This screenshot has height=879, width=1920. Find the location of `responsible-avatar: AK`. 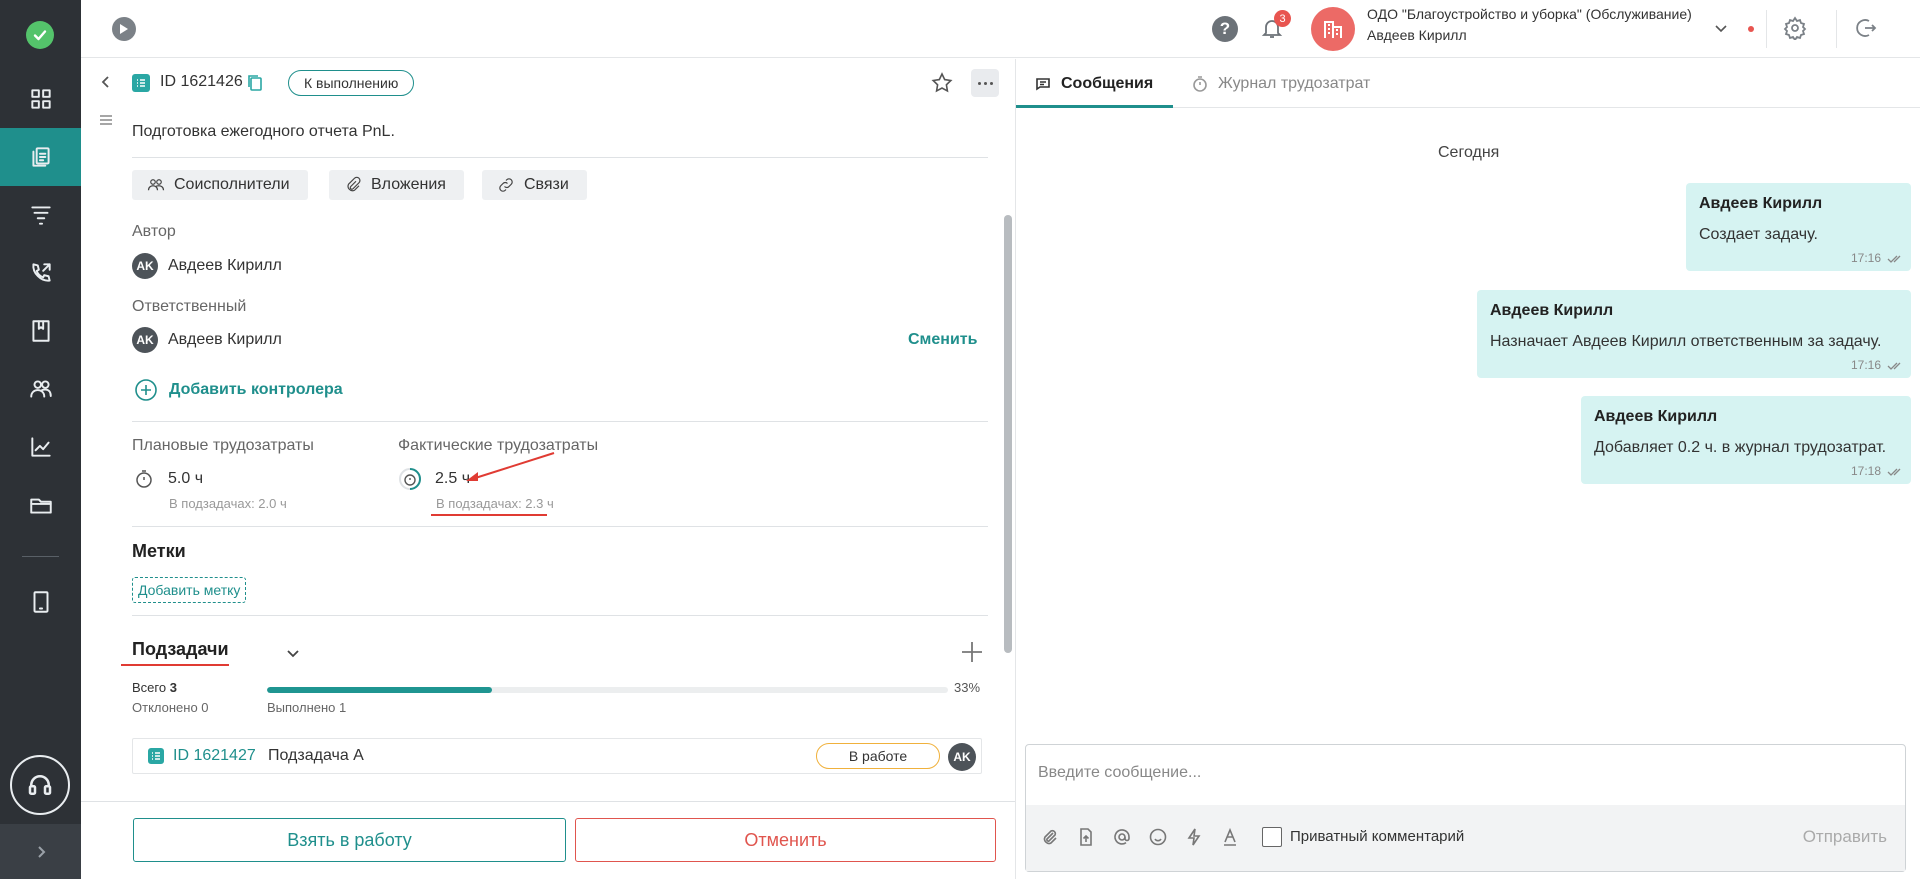

responsible-avatar: AK is located at coordinates (145, 340).